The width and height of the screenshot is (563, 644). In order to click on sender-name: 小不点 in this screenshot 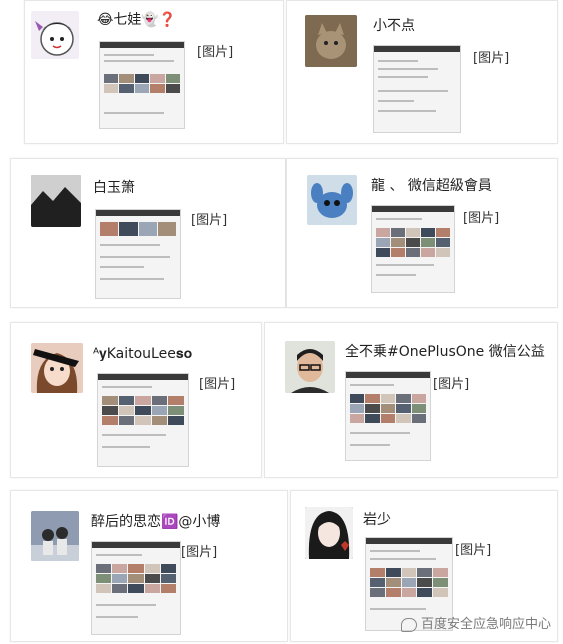, I will do `click(394, 26)`.